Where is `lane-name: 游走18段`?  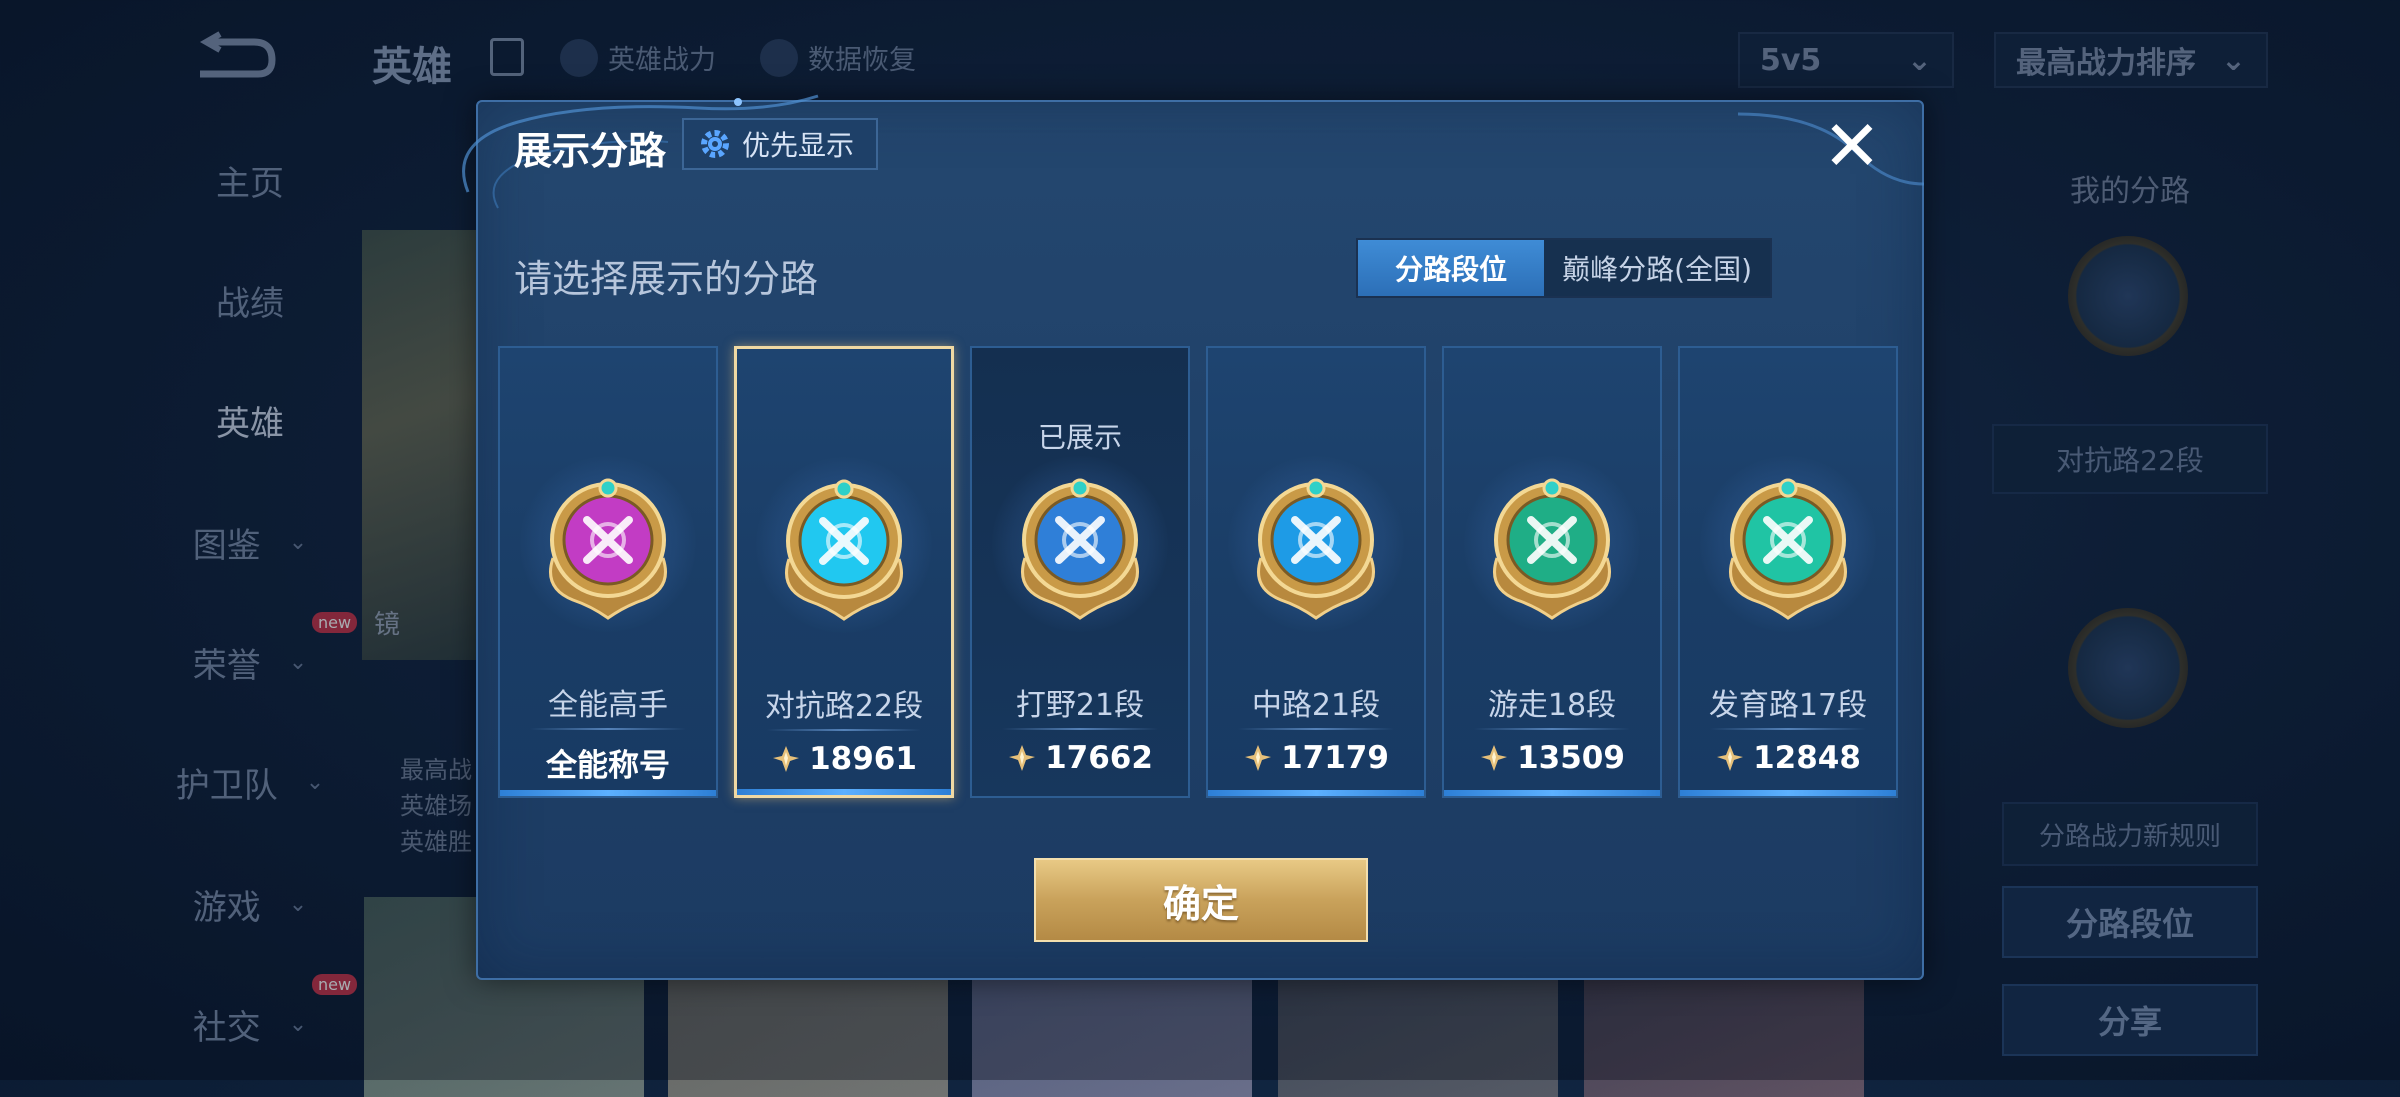 lane-name: 游走18段 is located at coordinates (1552, 705).